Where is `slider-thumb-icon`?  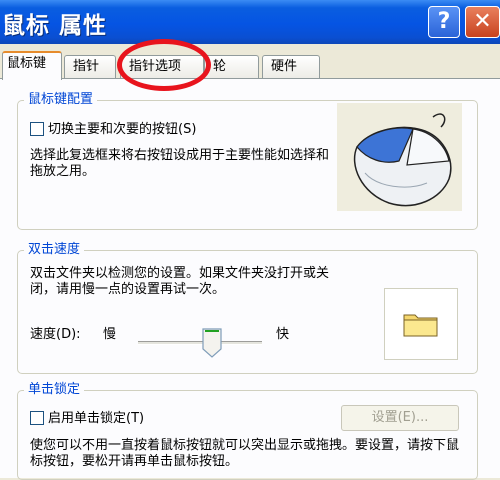 slider-thumb-icon is located at coordinates (212, 343).